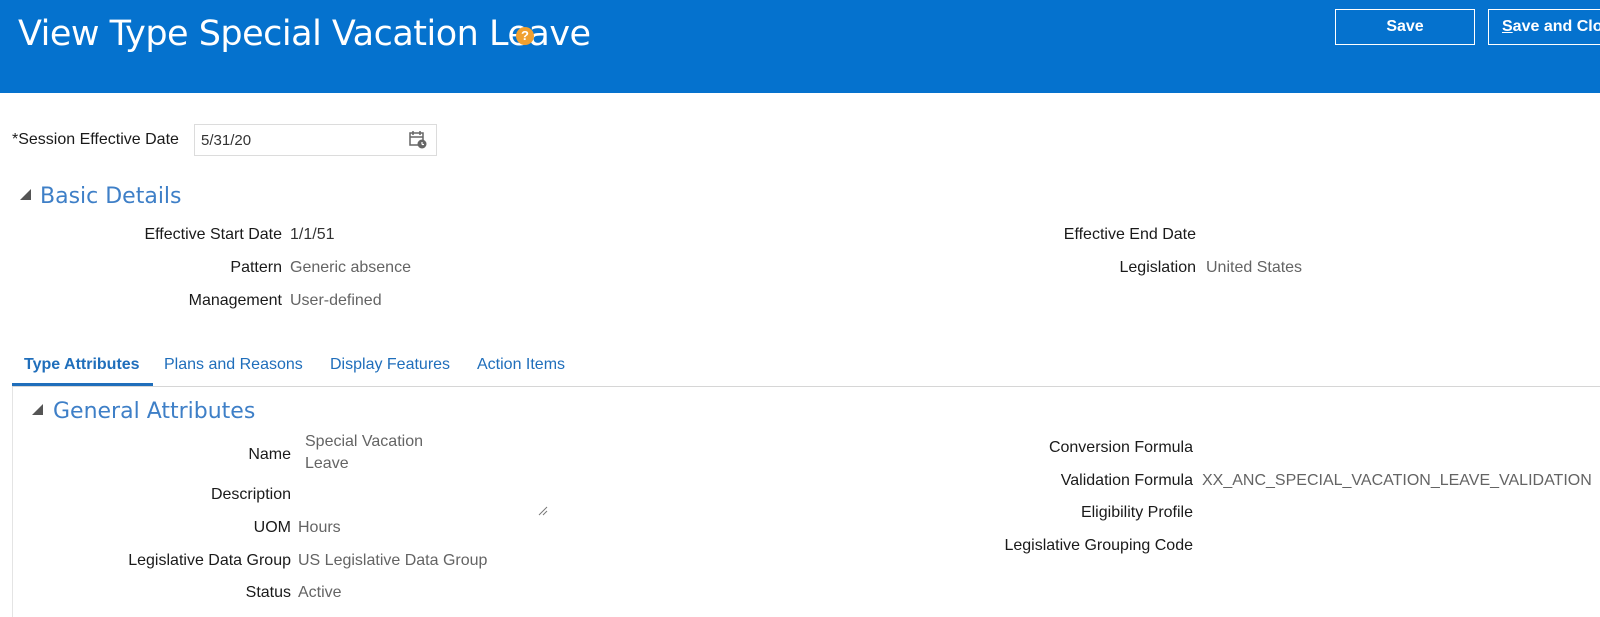  Describe the element at coordinates (233, 365) in the screenshot. I see `tab-plans-and-reasons: Plans and Reasons` at that location.